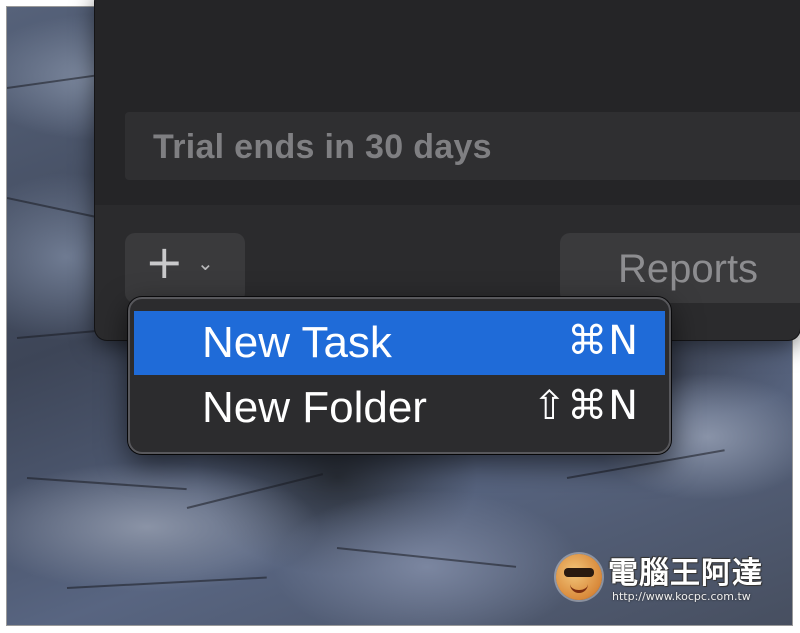  I want to click on trial-banner: Trial ends in 30 days, so click(462, 146).